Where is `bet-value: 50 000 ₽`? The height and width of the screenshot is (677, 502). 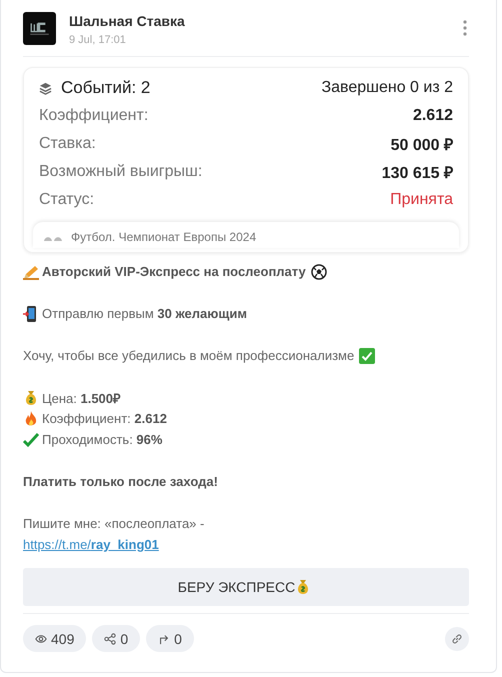
bet-value: 50 000 ₽ is located at coordinates (421, 145).